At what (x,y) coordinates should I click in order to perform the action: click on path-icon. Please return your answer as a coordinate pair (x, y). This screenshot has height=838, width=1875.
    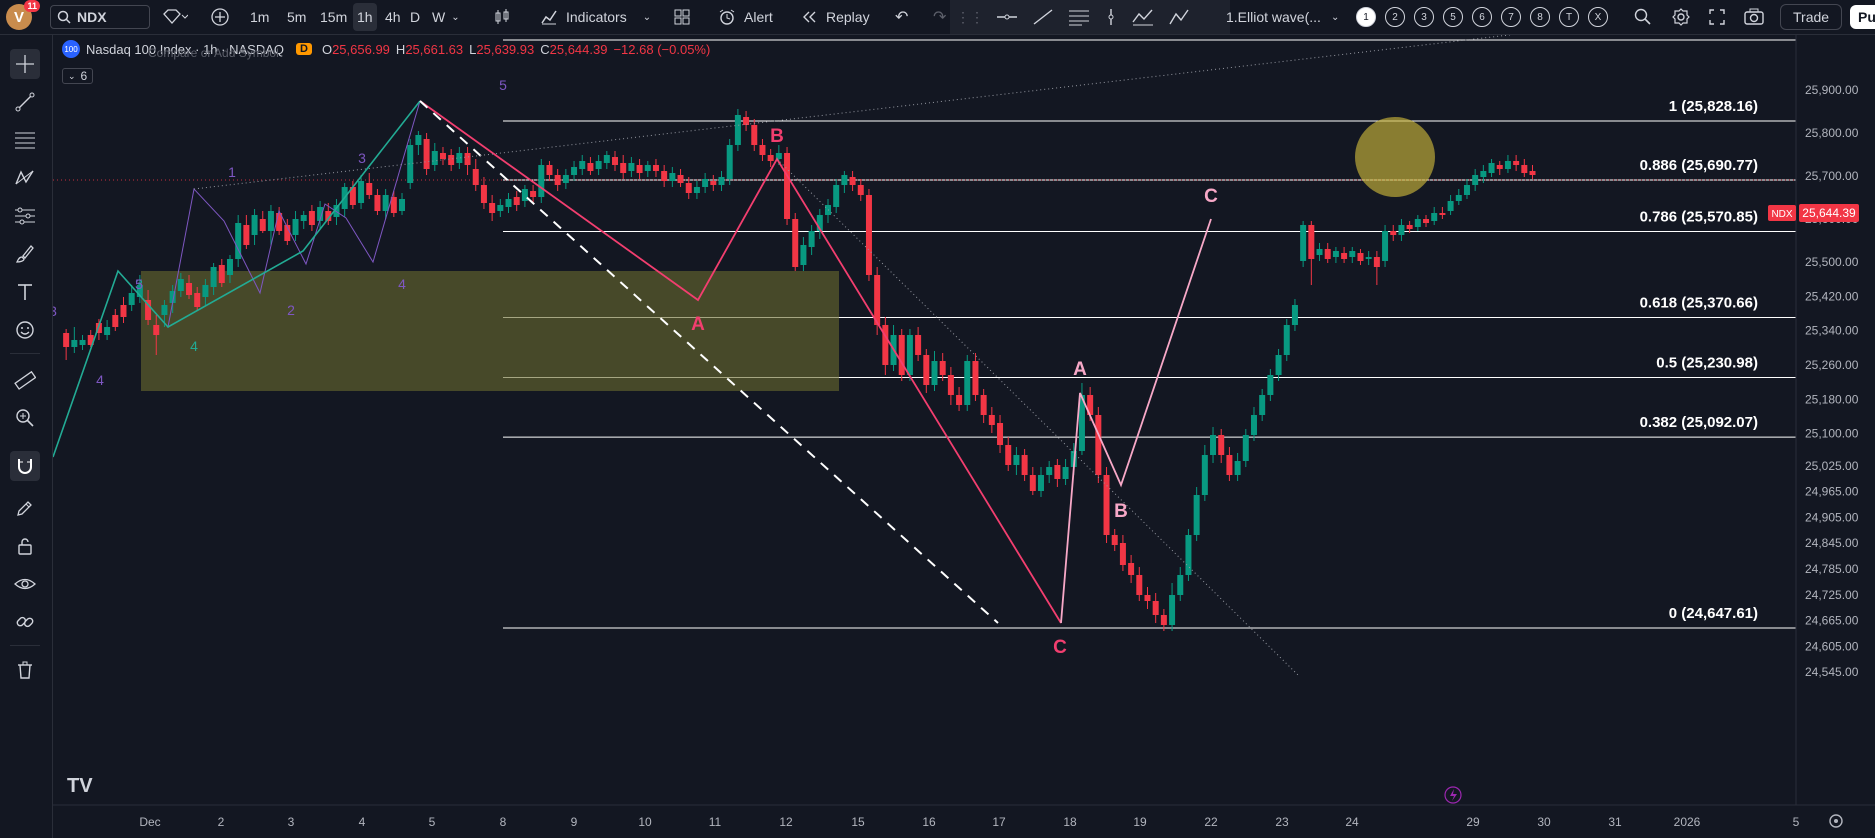
    Looking at the image, I should click on (1179, 17).